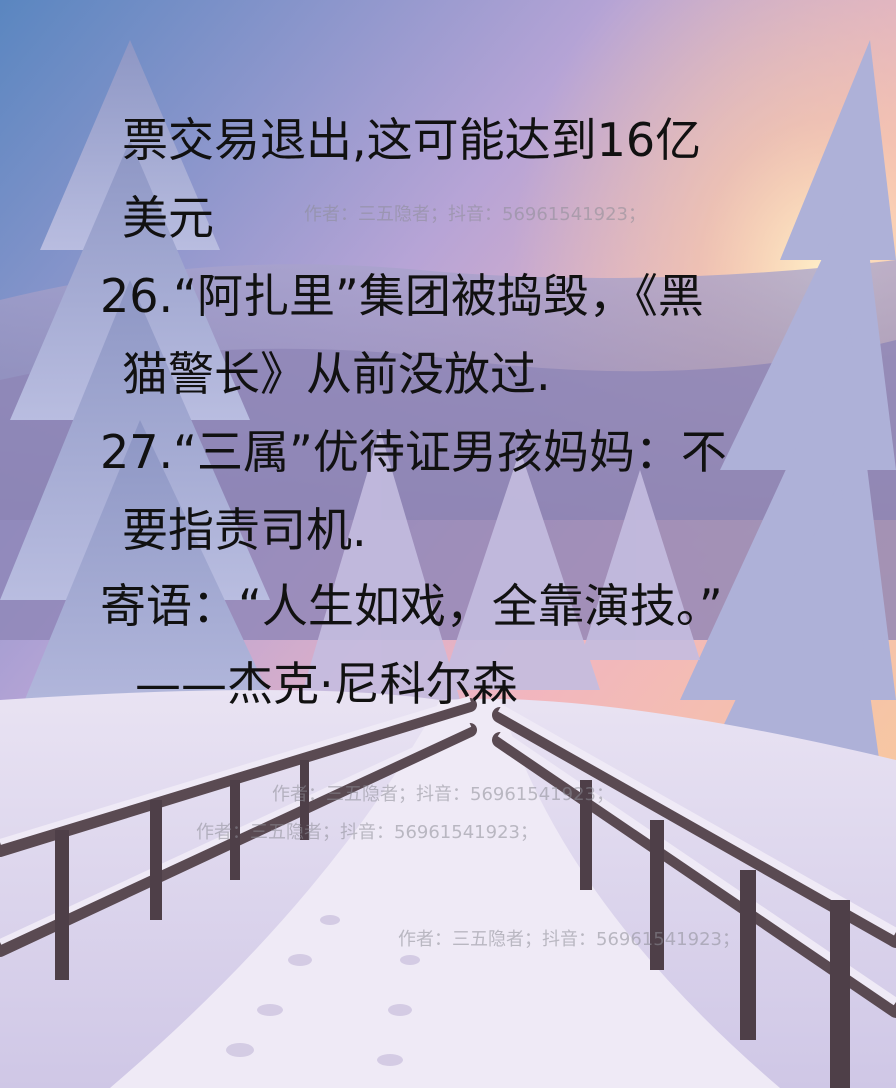  Describe the element at coordinates (411, 606) in the screenshot. I see `text-line-7: 寄语：“人生如戏，全靠演技。”` at that location.